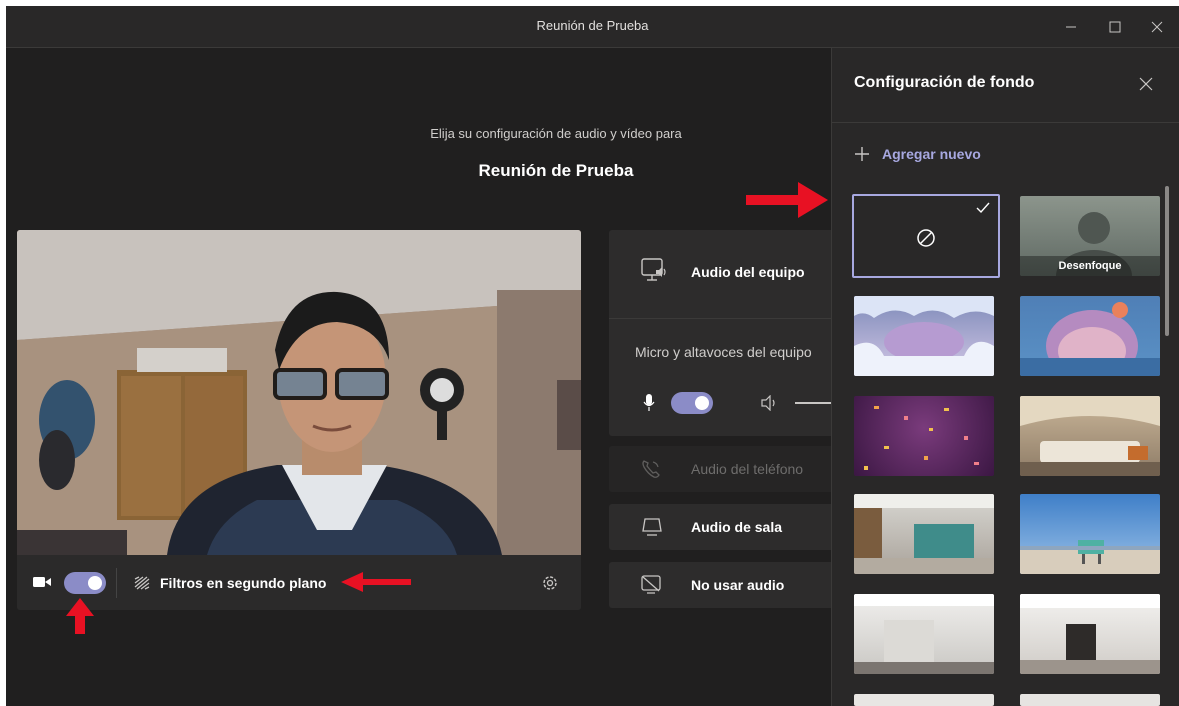 The height and width of the screenshot is (706, 1179). What do you see at coordinates (1167, 261) in the screenshot?
I see `panel-scrollbar` at bounding box center [1167, 261].